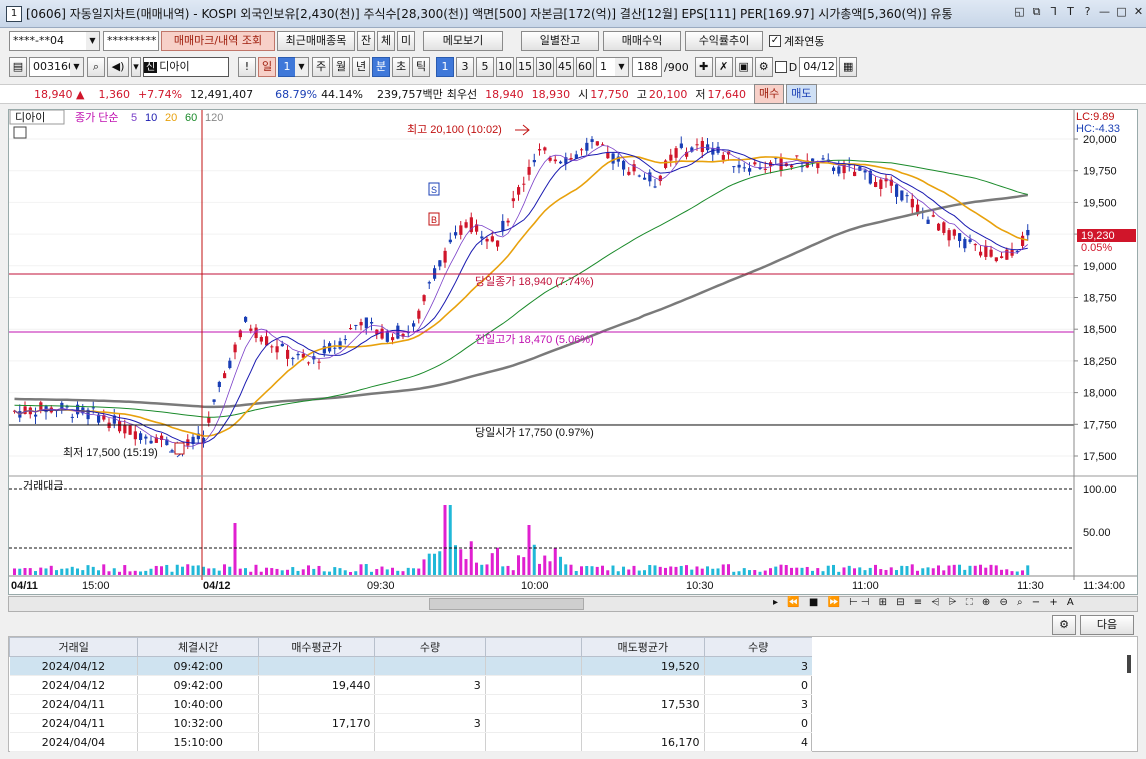 This screenshot has width=1146, height=759. I want to click on stock-code-input: 003160, so click(52, 67).